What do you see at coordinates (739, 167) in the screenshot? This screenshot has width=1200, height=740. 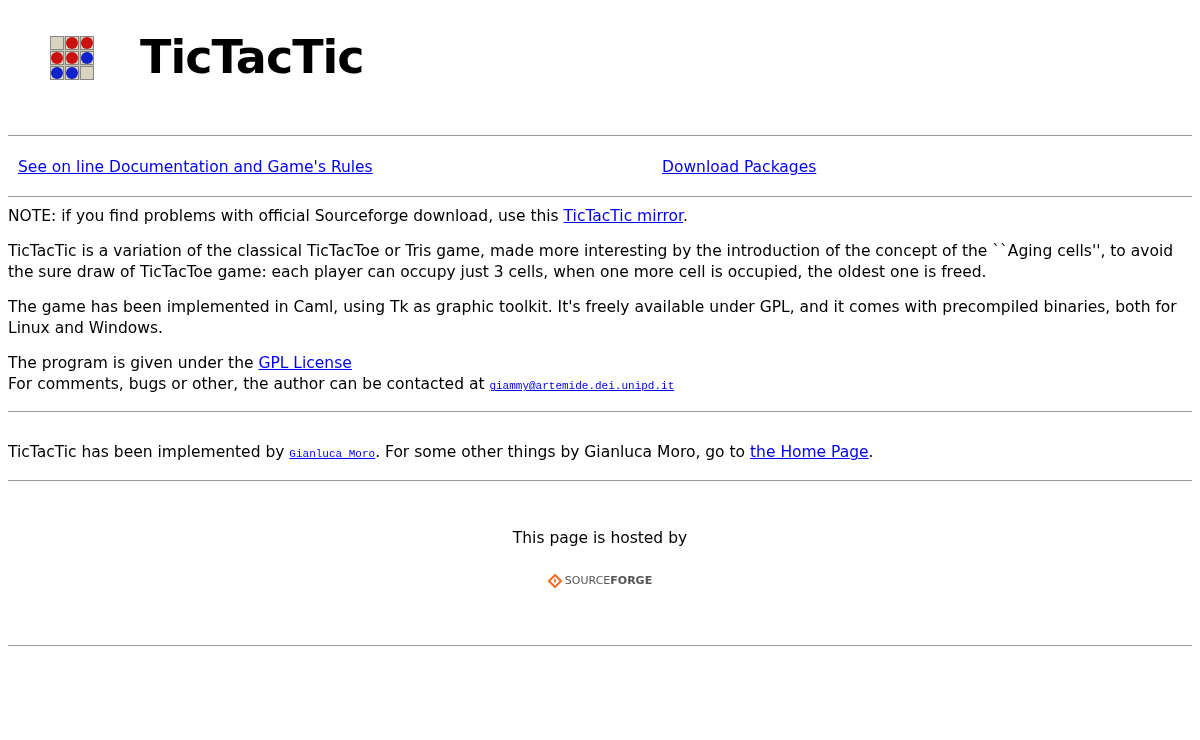 I see `download-link: Download Packages` at bounding box center [739, 167].